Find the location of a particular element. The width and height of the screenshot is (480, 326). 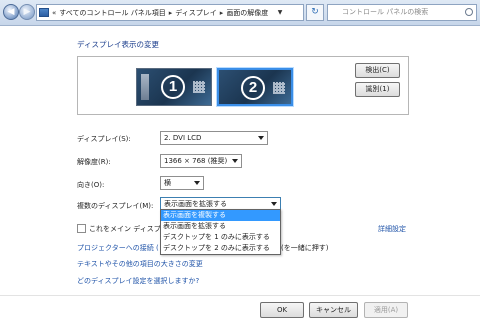

apply-button: 適用(A) is located at coordinates (386, 310).